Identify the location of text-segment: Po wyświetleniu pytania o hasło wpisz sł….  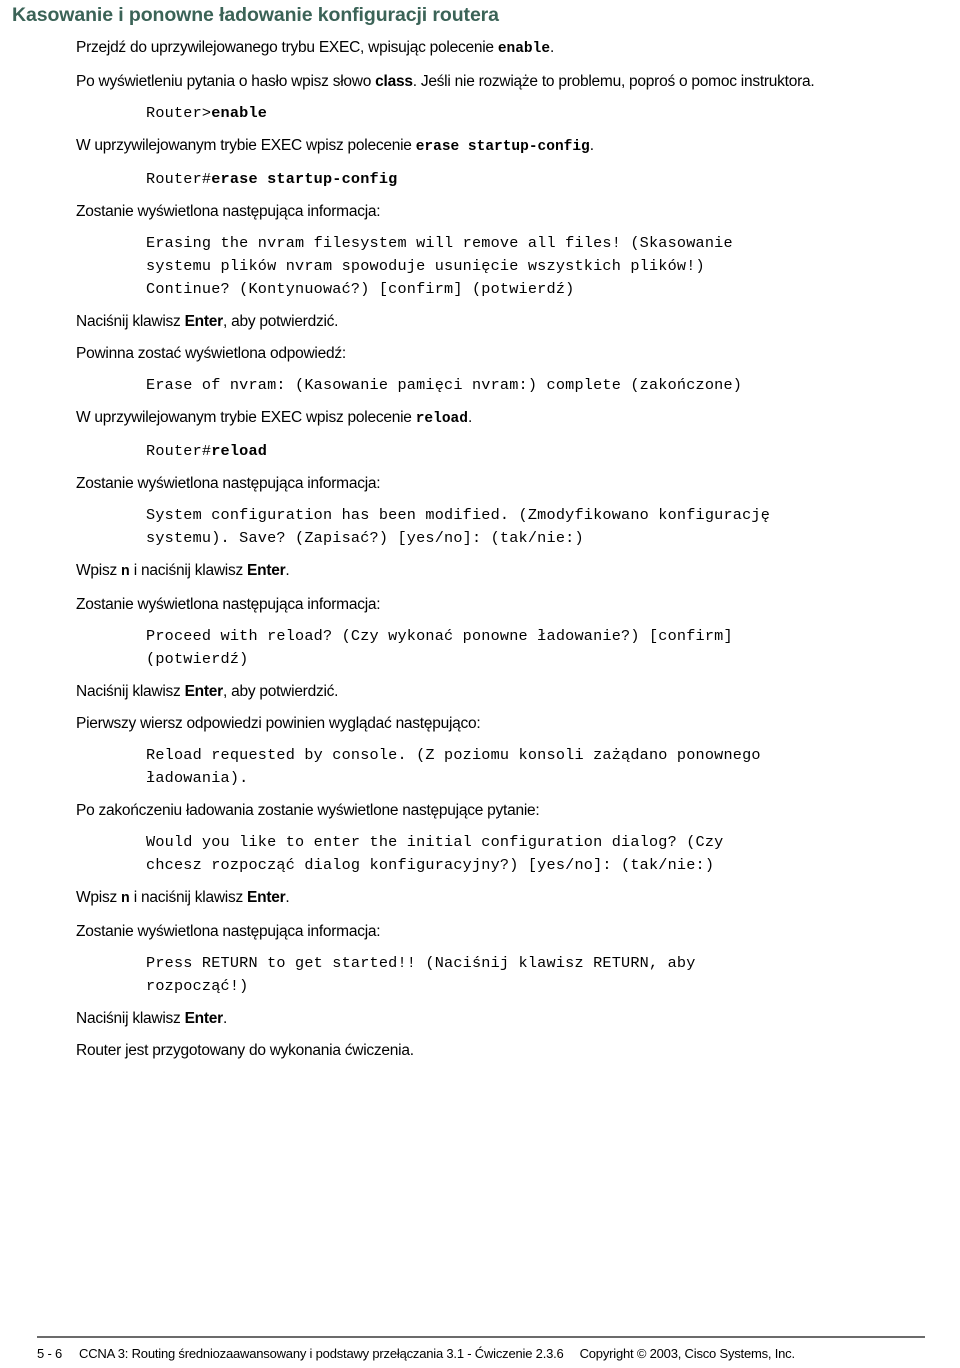
(226, 81).